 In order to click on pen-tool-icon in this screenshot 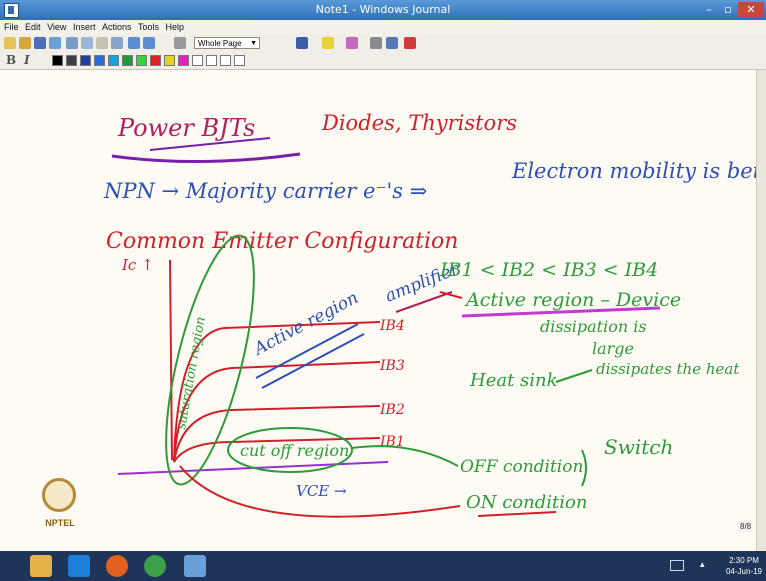, I will do `click(302, 43)`.